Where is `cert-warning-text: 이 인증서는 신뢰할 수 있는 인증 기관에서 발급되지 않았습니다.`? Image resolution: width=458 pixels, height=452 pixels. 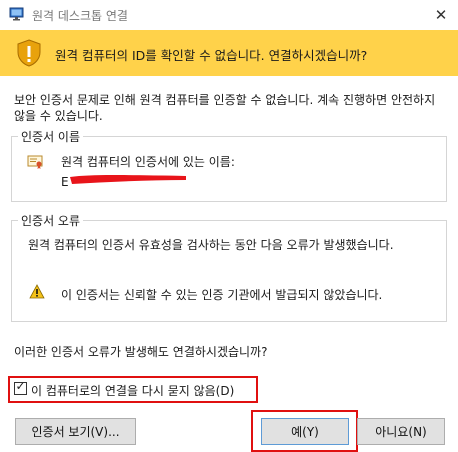 cert-warning-text: 이 인증서는 신뢰할 수 있는 인증 기관에서 발급되지 않았습니다. is located at coordinates (222, 295).